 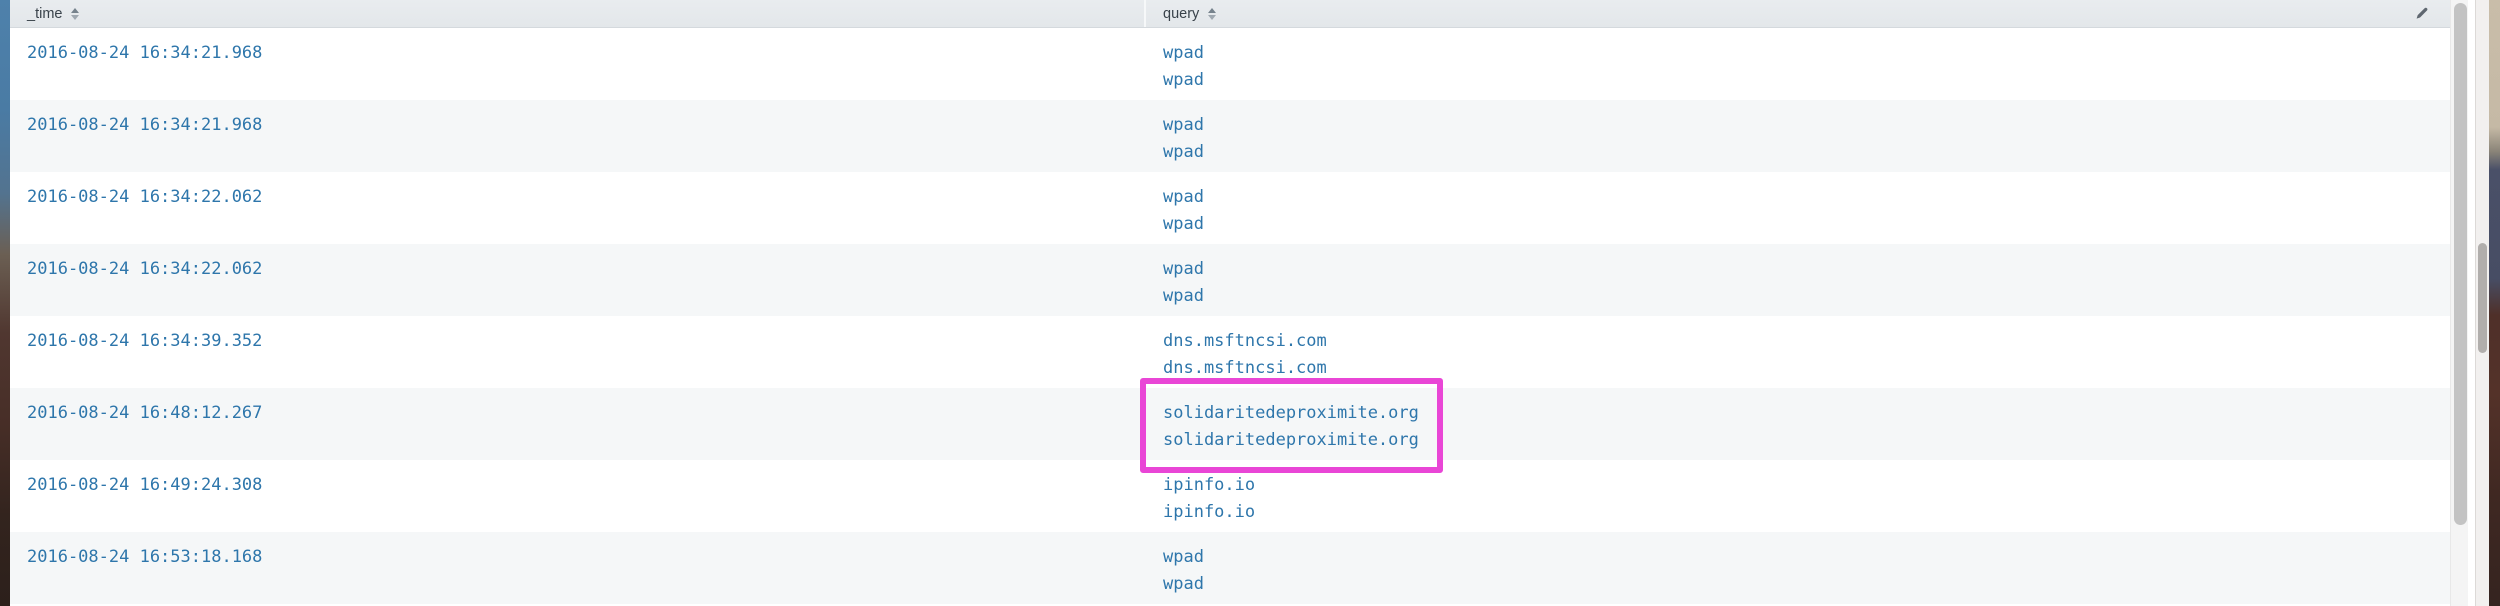 I want to click on table-header-row: _time query, so click(x=1230, y=14).